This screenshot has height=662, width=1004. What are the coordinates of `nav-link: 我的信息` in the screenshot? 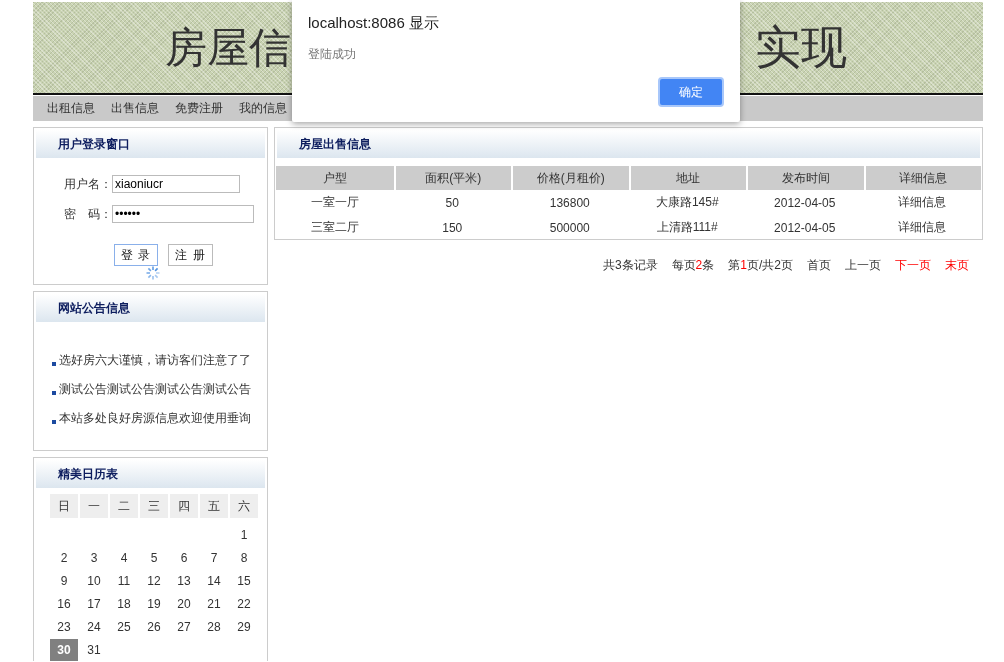 It's located at (263, 108).